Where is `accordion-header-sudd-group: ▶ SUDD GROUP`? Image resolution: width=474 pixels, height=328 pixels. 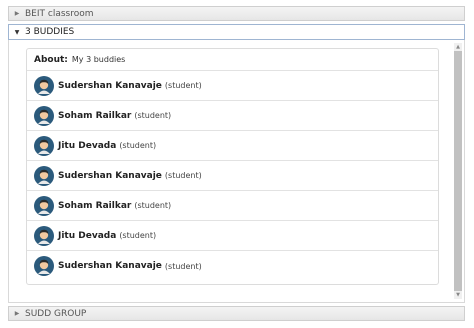
accordion-header-sudd-group: ▶ SUDD GROUP is located at coordinates (236, 313).